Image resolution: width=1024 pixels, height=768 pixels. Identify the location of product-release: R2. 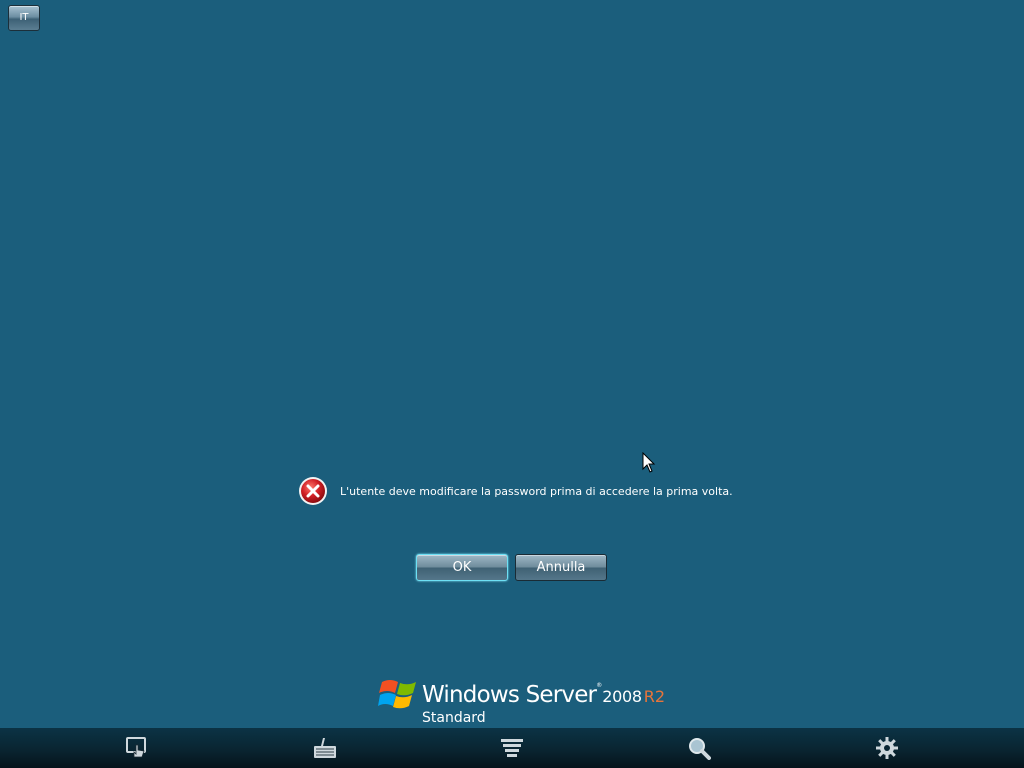
(654, 696).